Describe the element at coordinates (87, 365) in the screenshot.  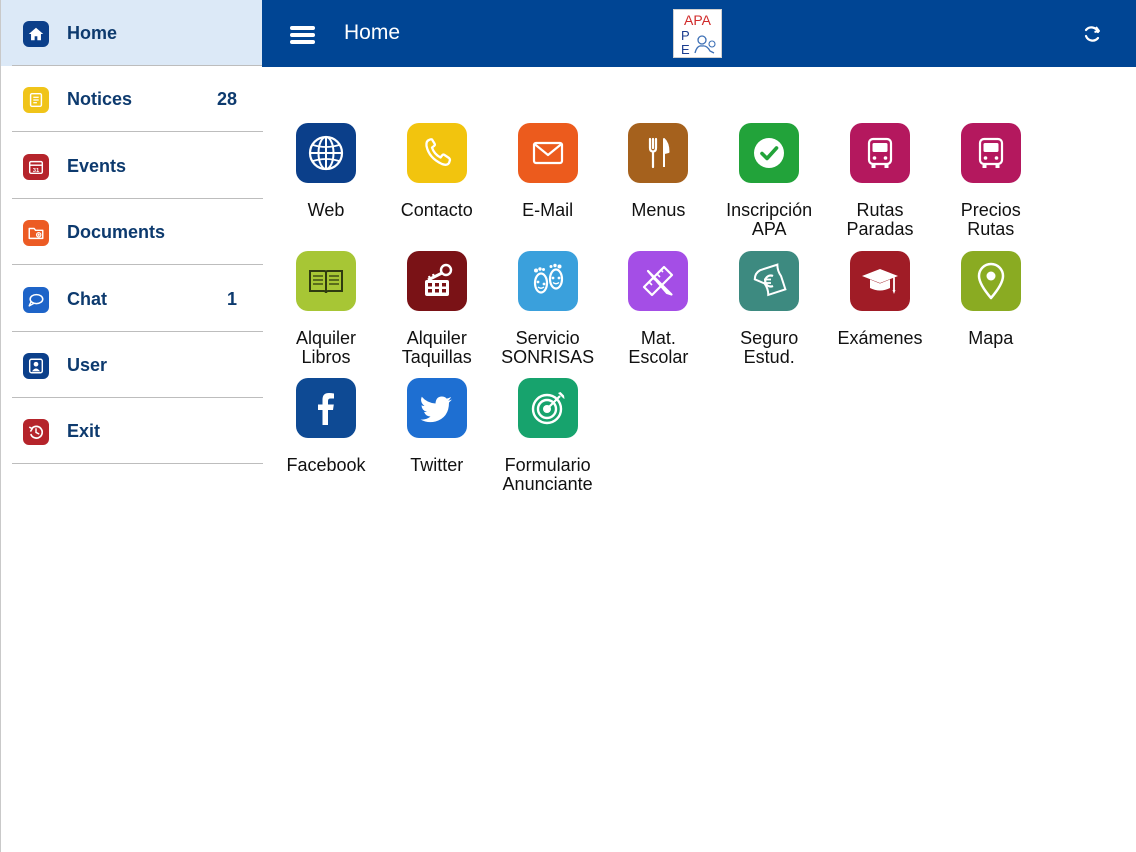
I see `sidebar-item-label: User` at that location.